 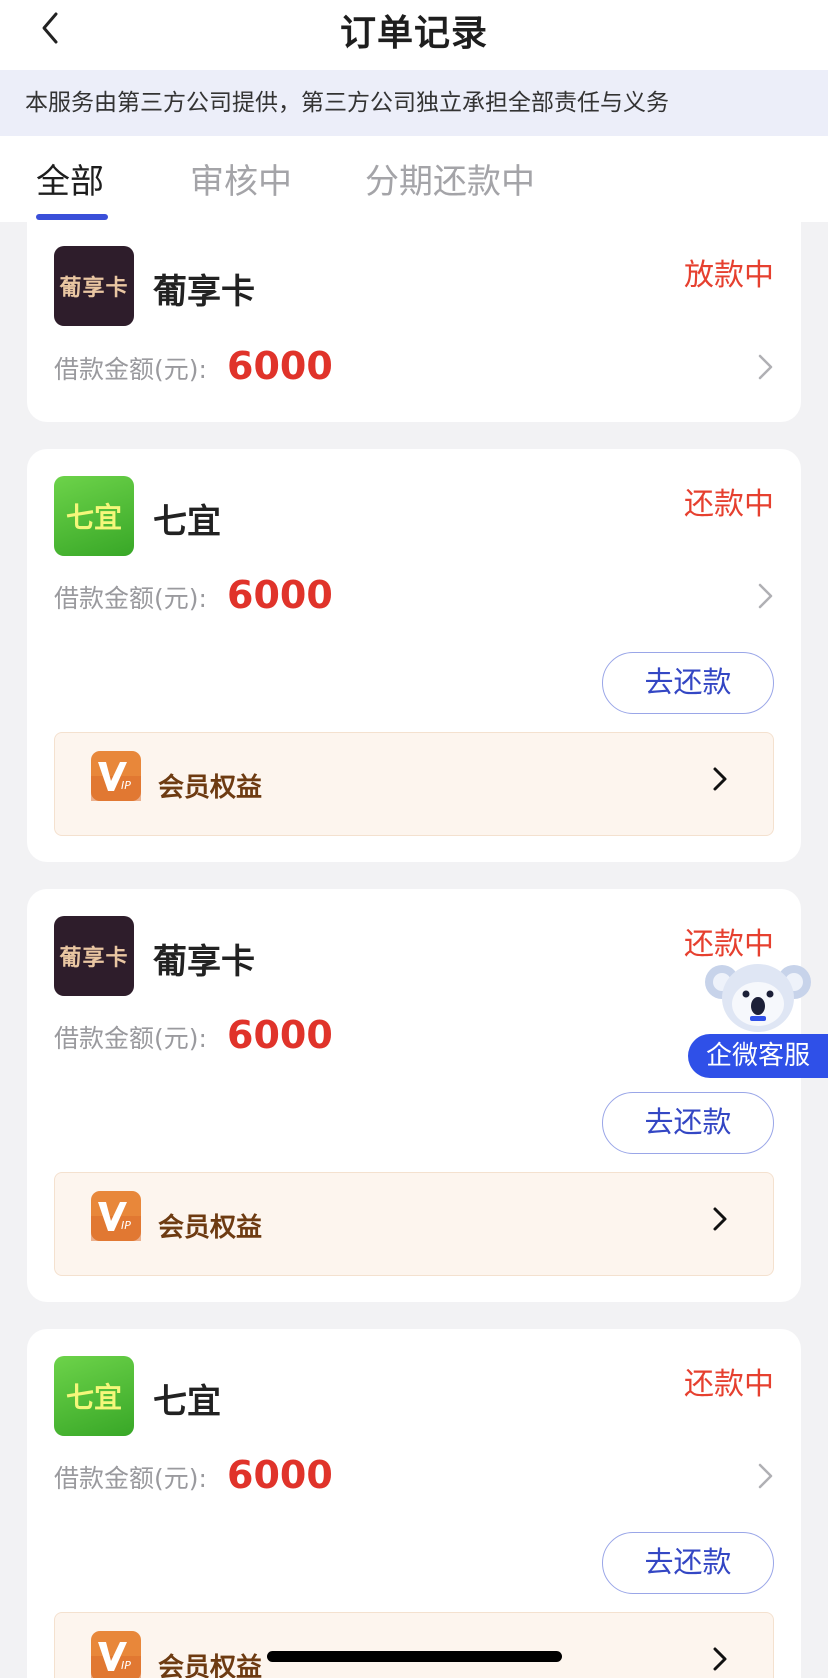 What do you see at coordinates (414, 103) in the screenshot?
I see `third-party-notice: 本服务由第三方公司提供，第三方公司独立承担全部责任与义务` at bounding box center [414, 103].